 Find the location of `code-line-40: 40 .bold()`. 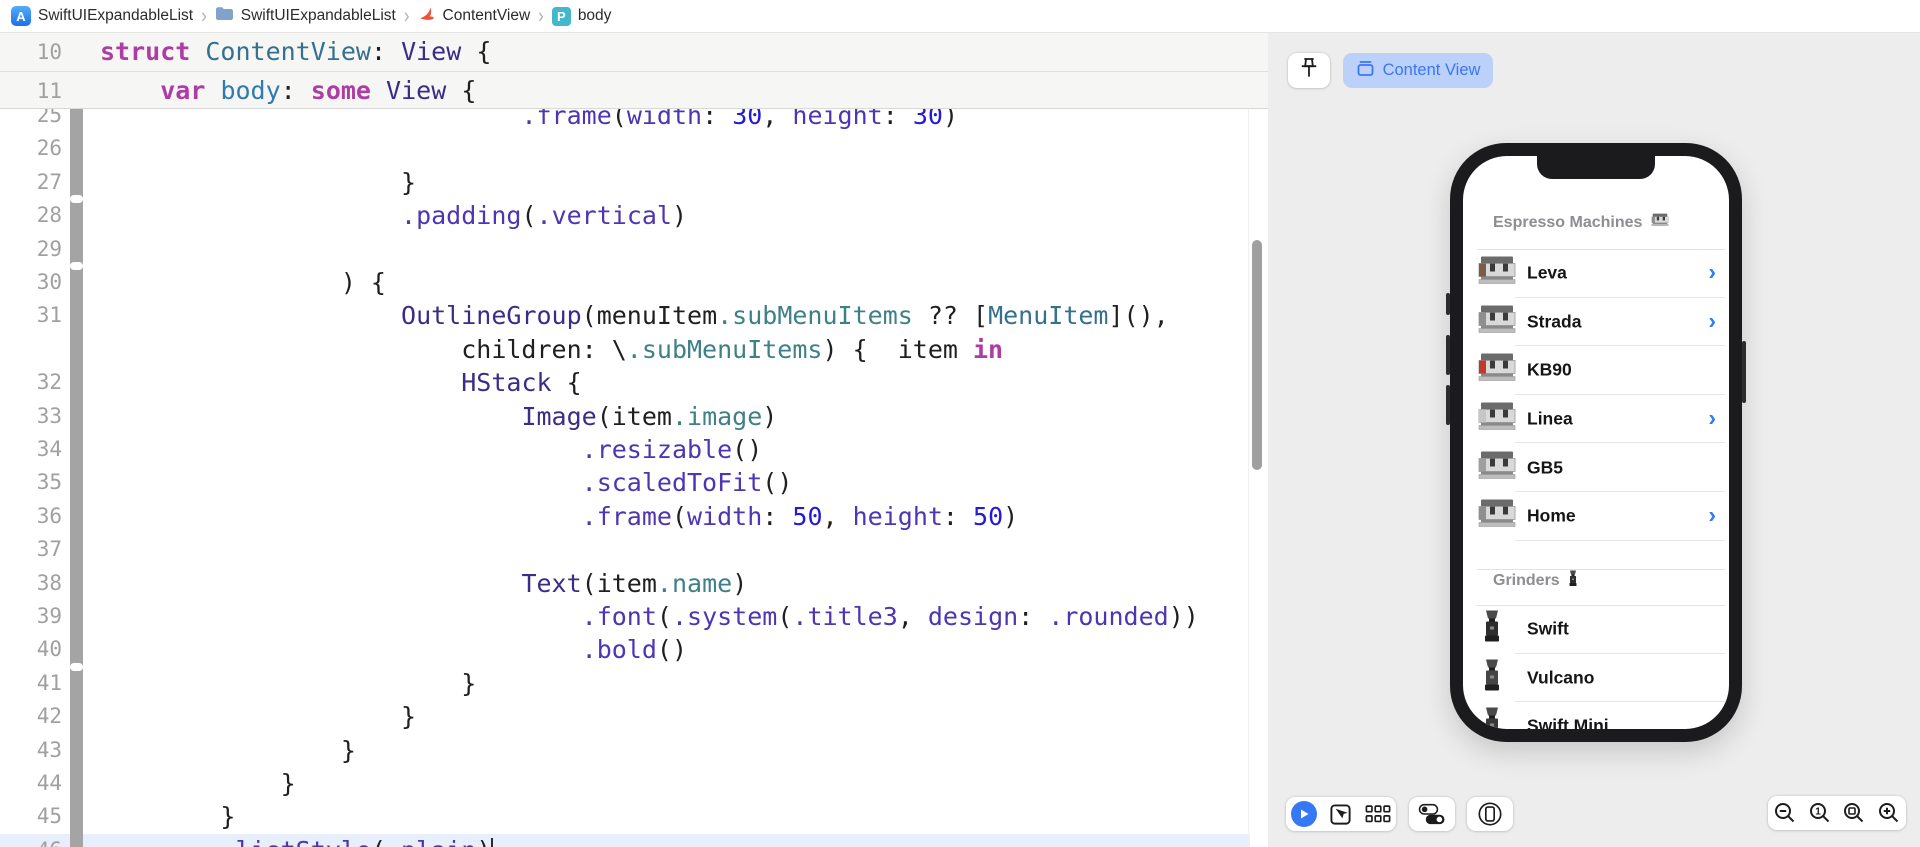

code-line-40: 40 .bold() is located at coordinates (625, 649).